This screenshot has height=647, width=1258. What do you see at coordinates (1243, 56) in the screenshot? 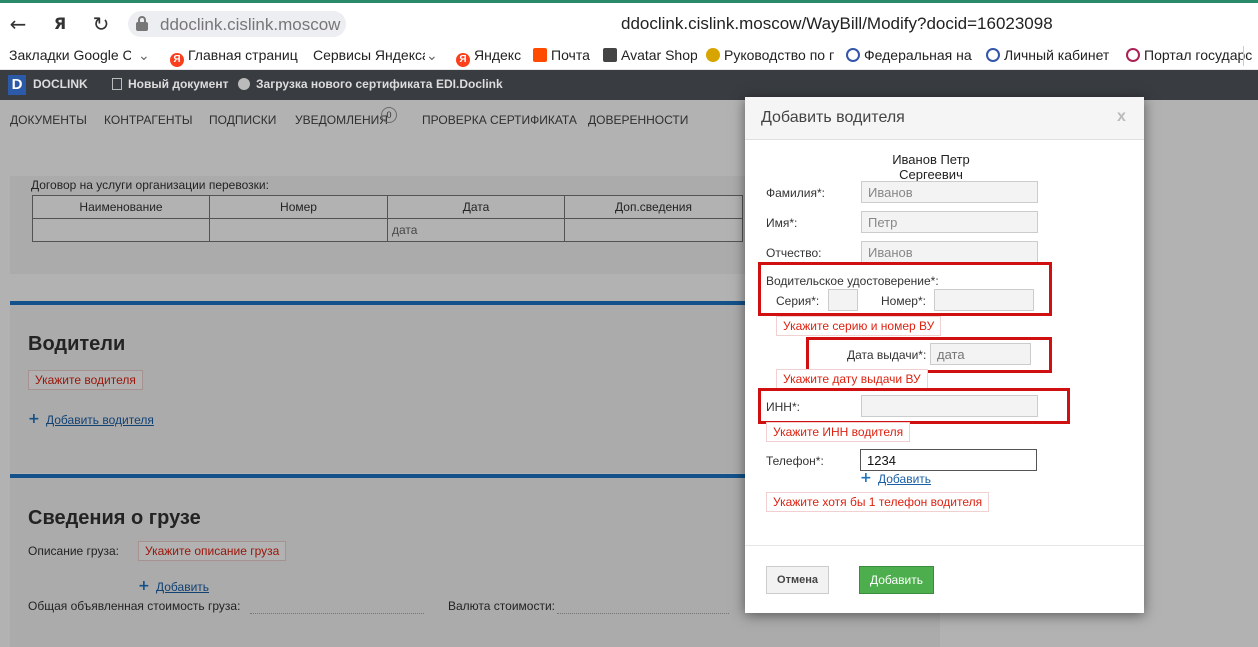
I see `separator` at bounding box center [1243, 56].